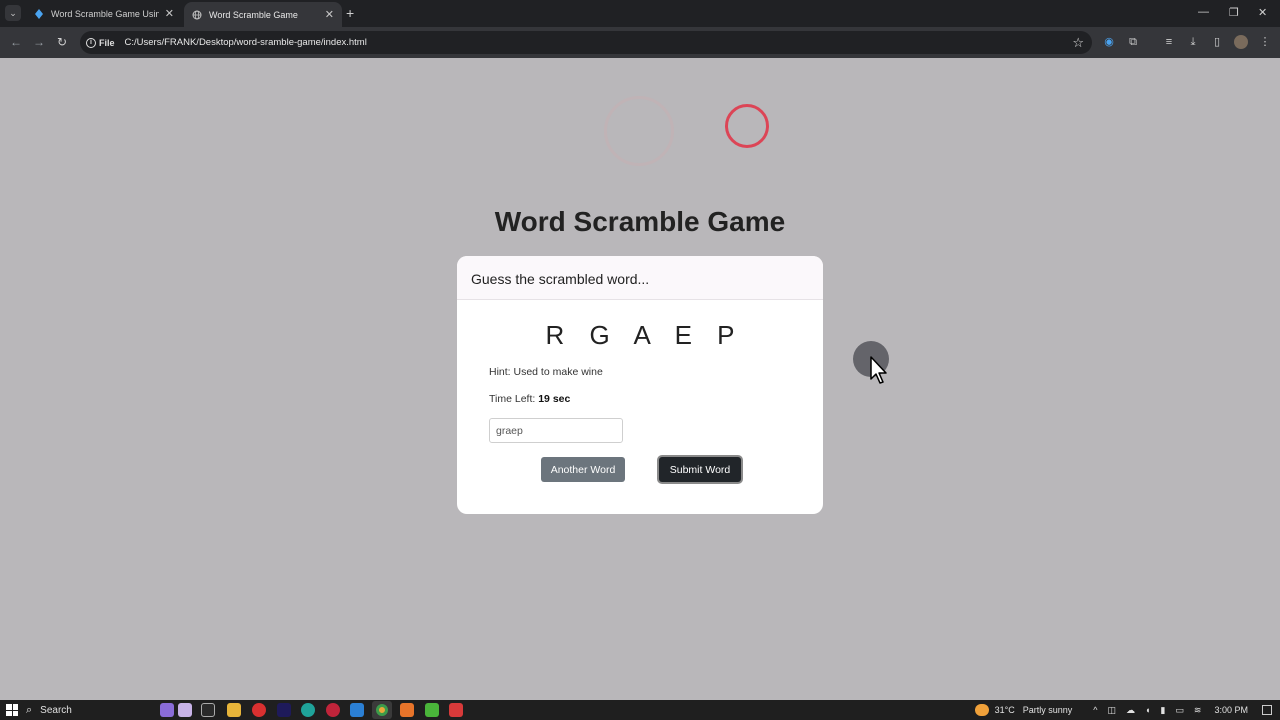  I want to click on notification-icon, so click(1267, 710).